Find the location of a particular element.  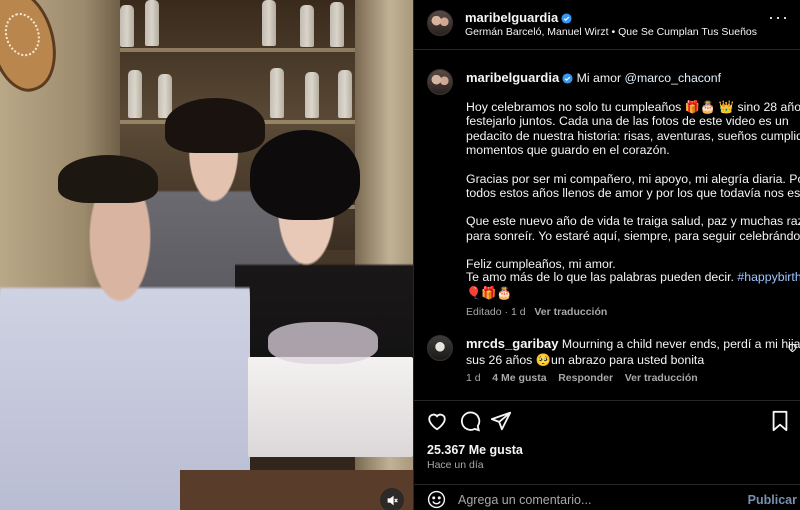

like-button is located at coordinates (437, 421).